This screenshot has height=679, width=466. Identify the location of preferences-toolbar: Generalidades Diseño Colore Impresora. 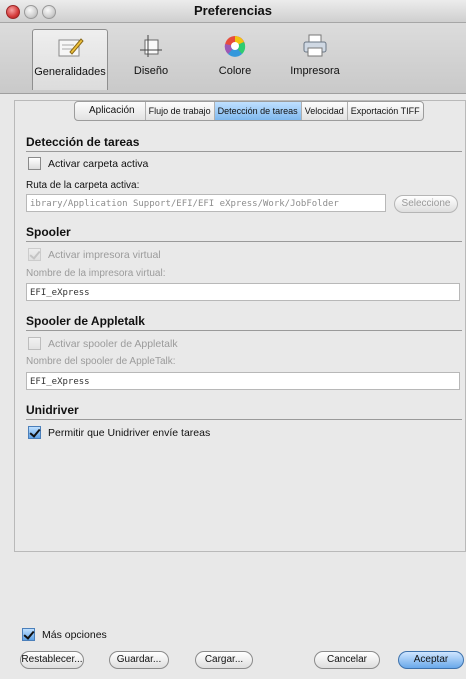
(233, 58).